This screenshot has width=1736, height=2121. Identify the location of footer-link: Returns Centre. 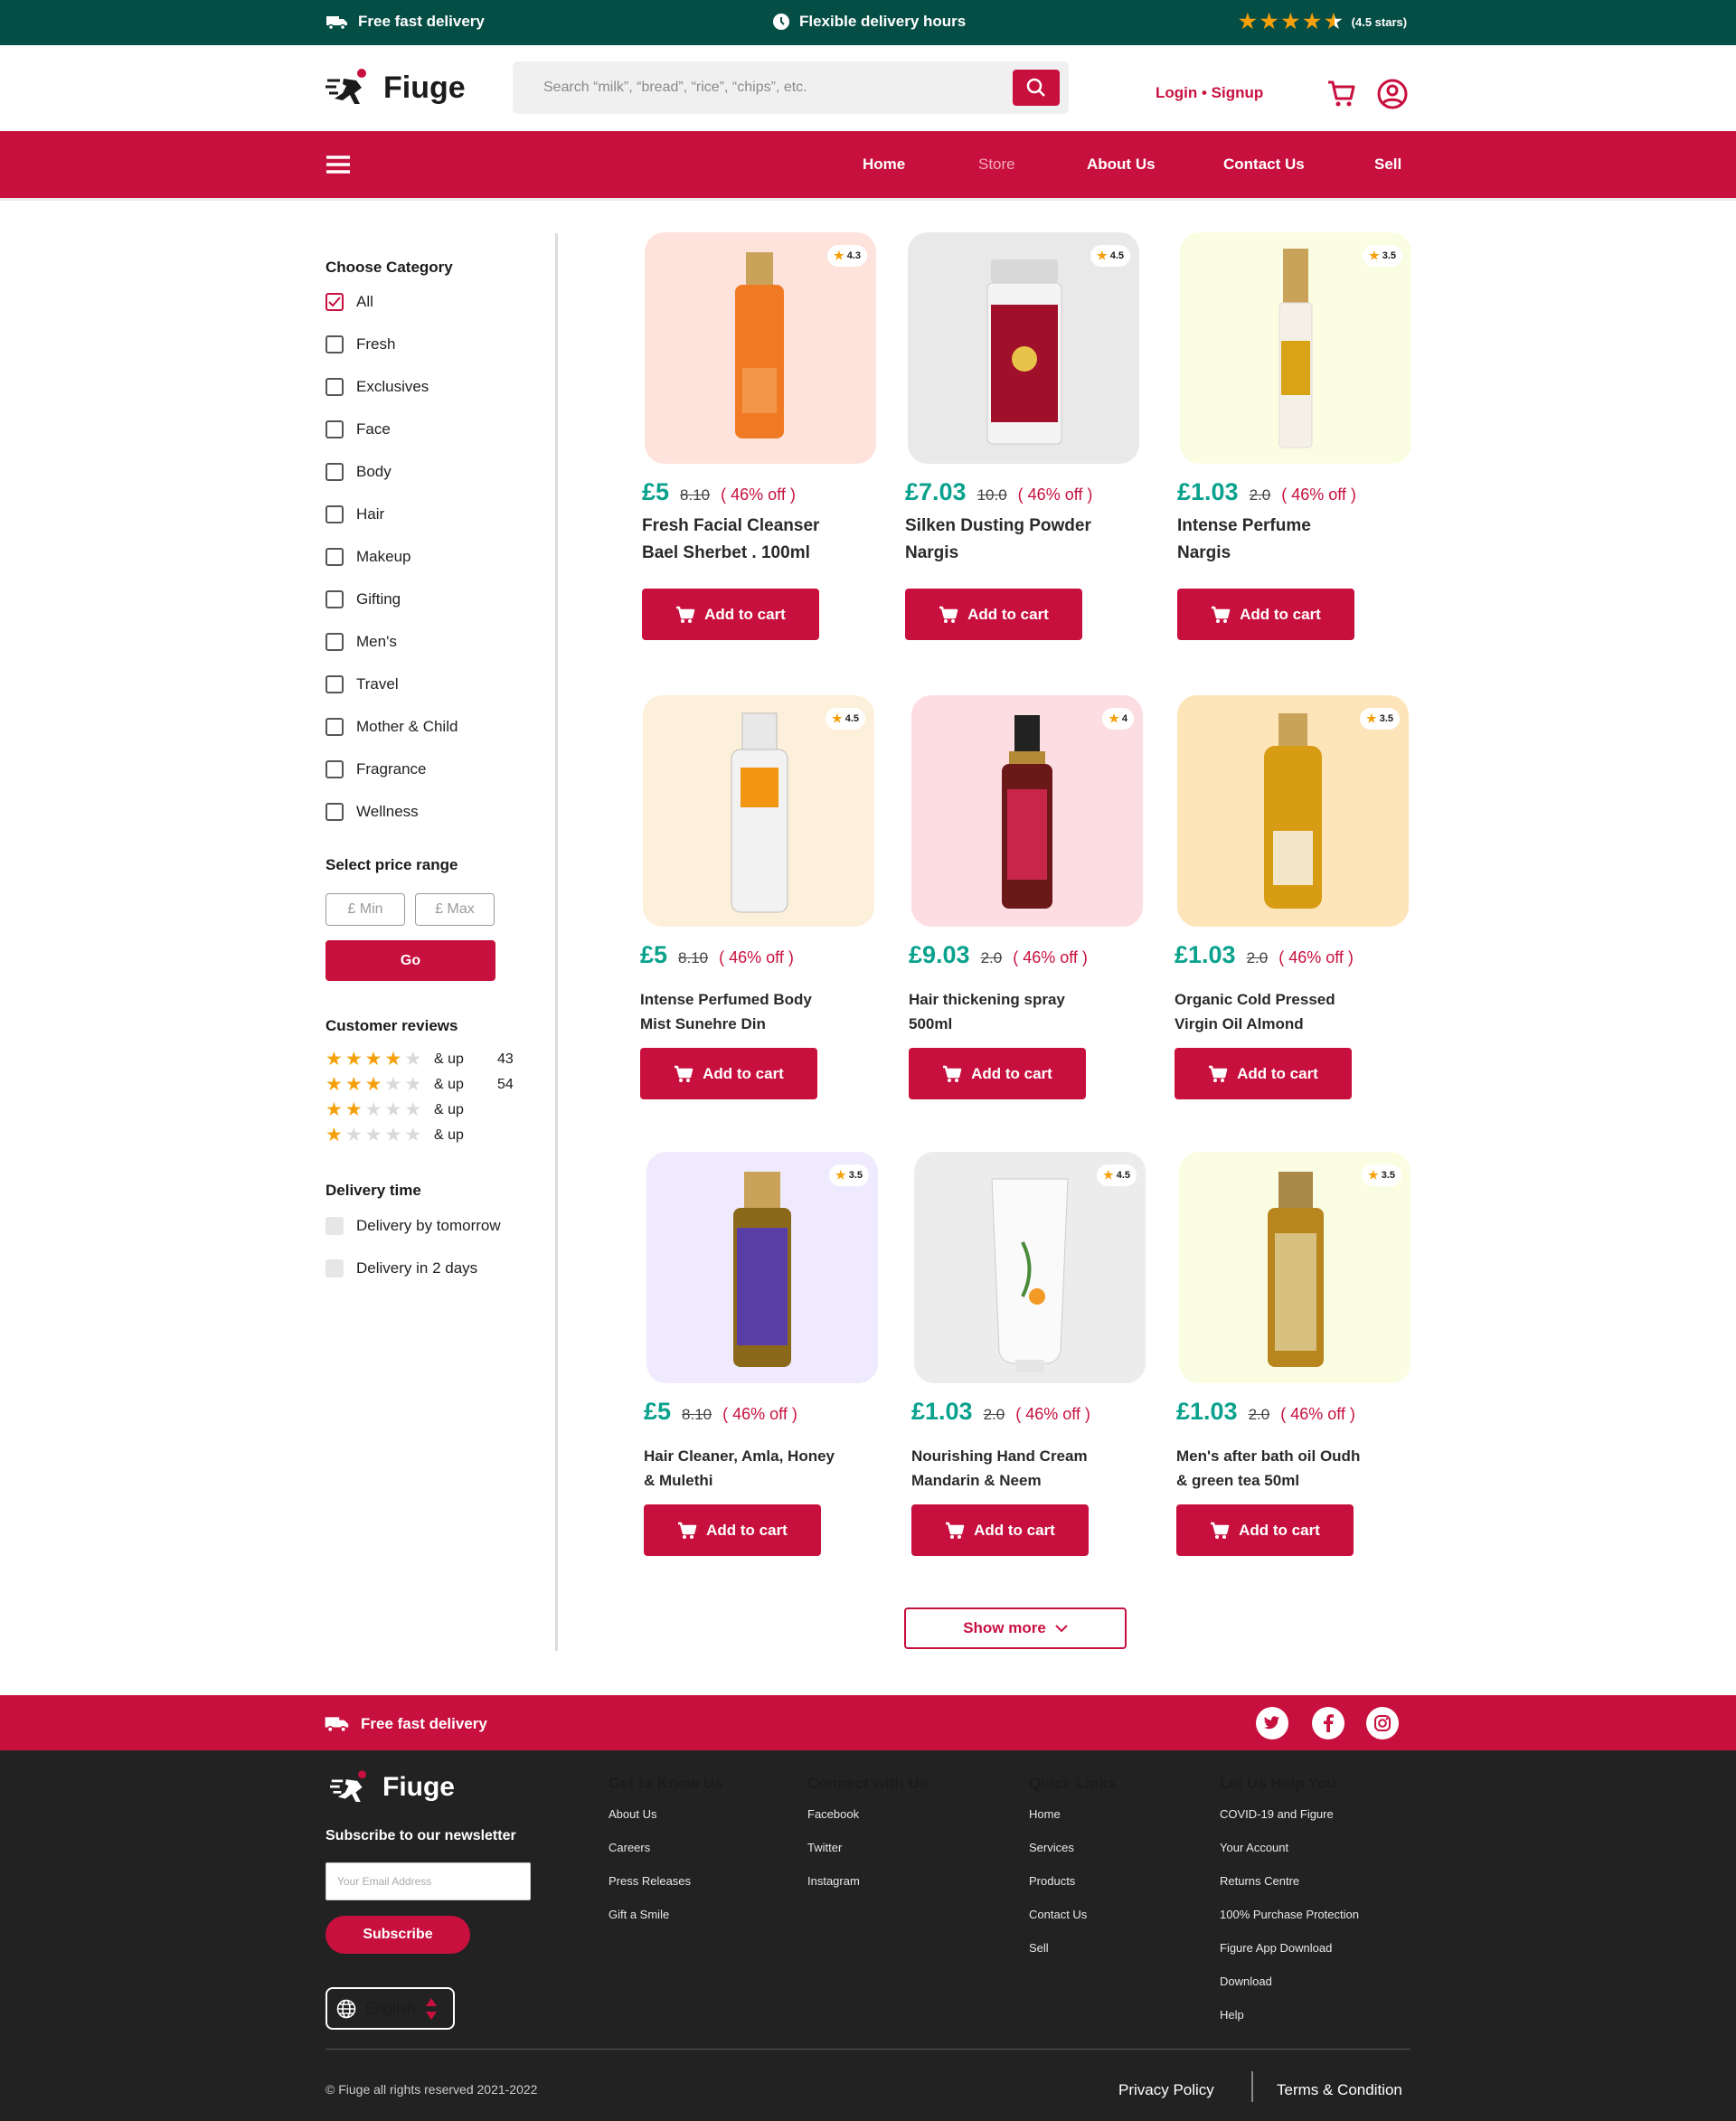
(1290, 1891).